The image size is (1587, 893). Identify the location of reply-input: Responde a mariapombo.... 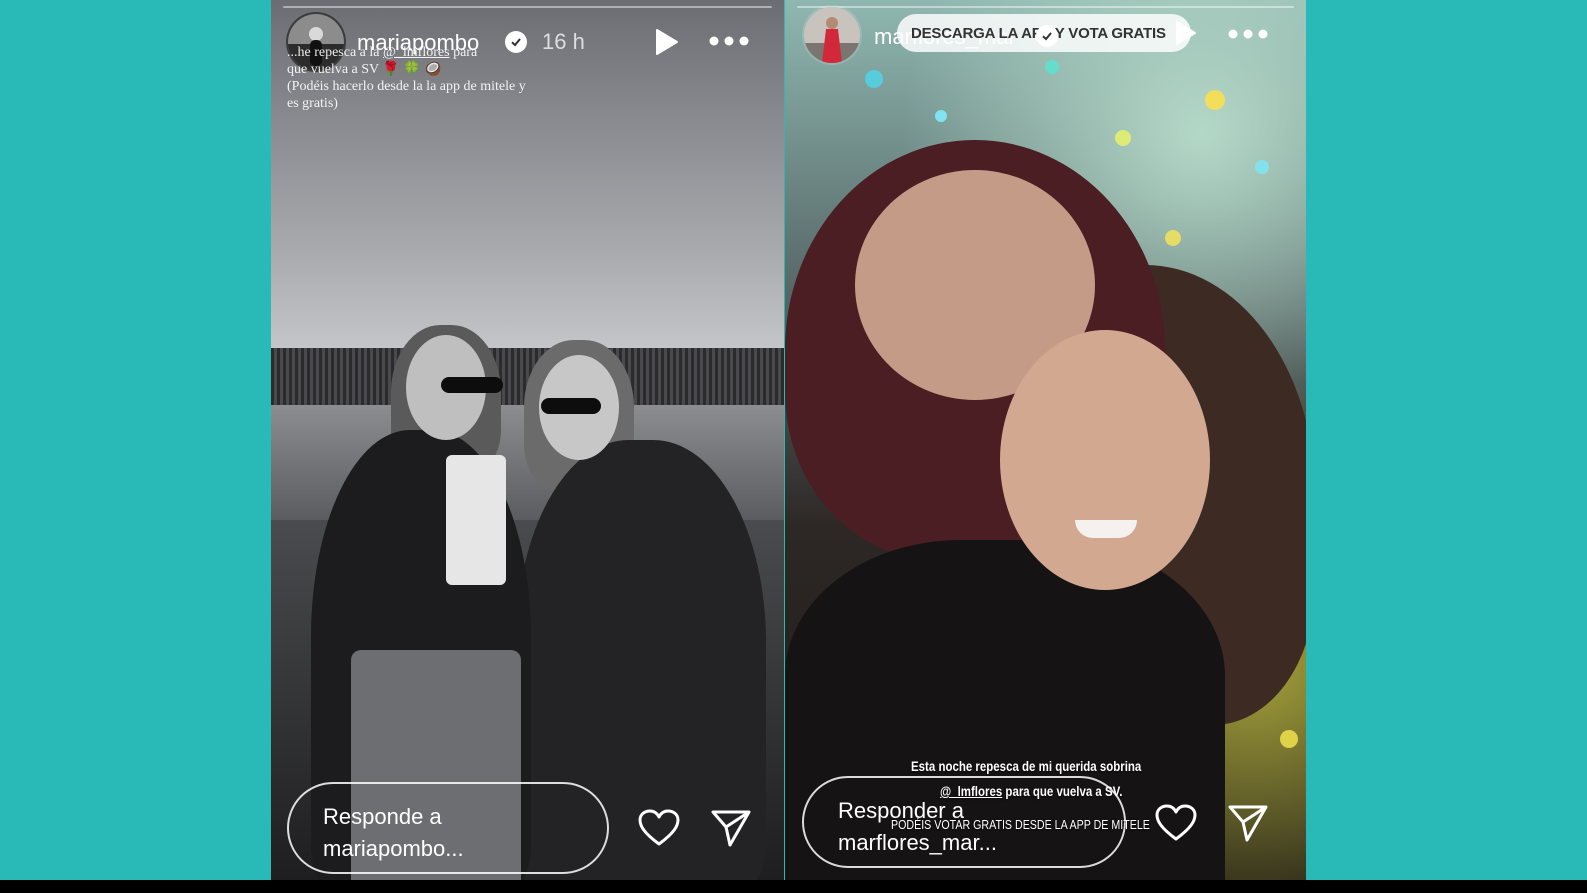
(448, 828).